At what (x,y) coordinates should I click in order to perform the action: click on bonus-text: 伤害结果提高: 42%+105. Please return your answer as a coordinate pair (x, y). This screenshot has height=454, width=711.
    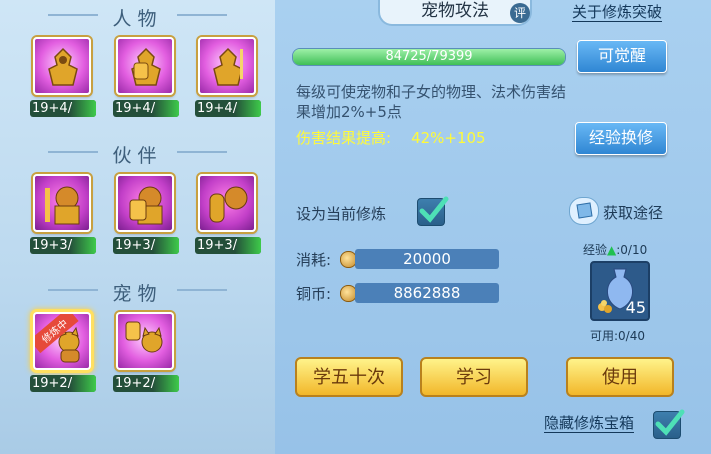
    Looking at the image, I should click on (391, 137).